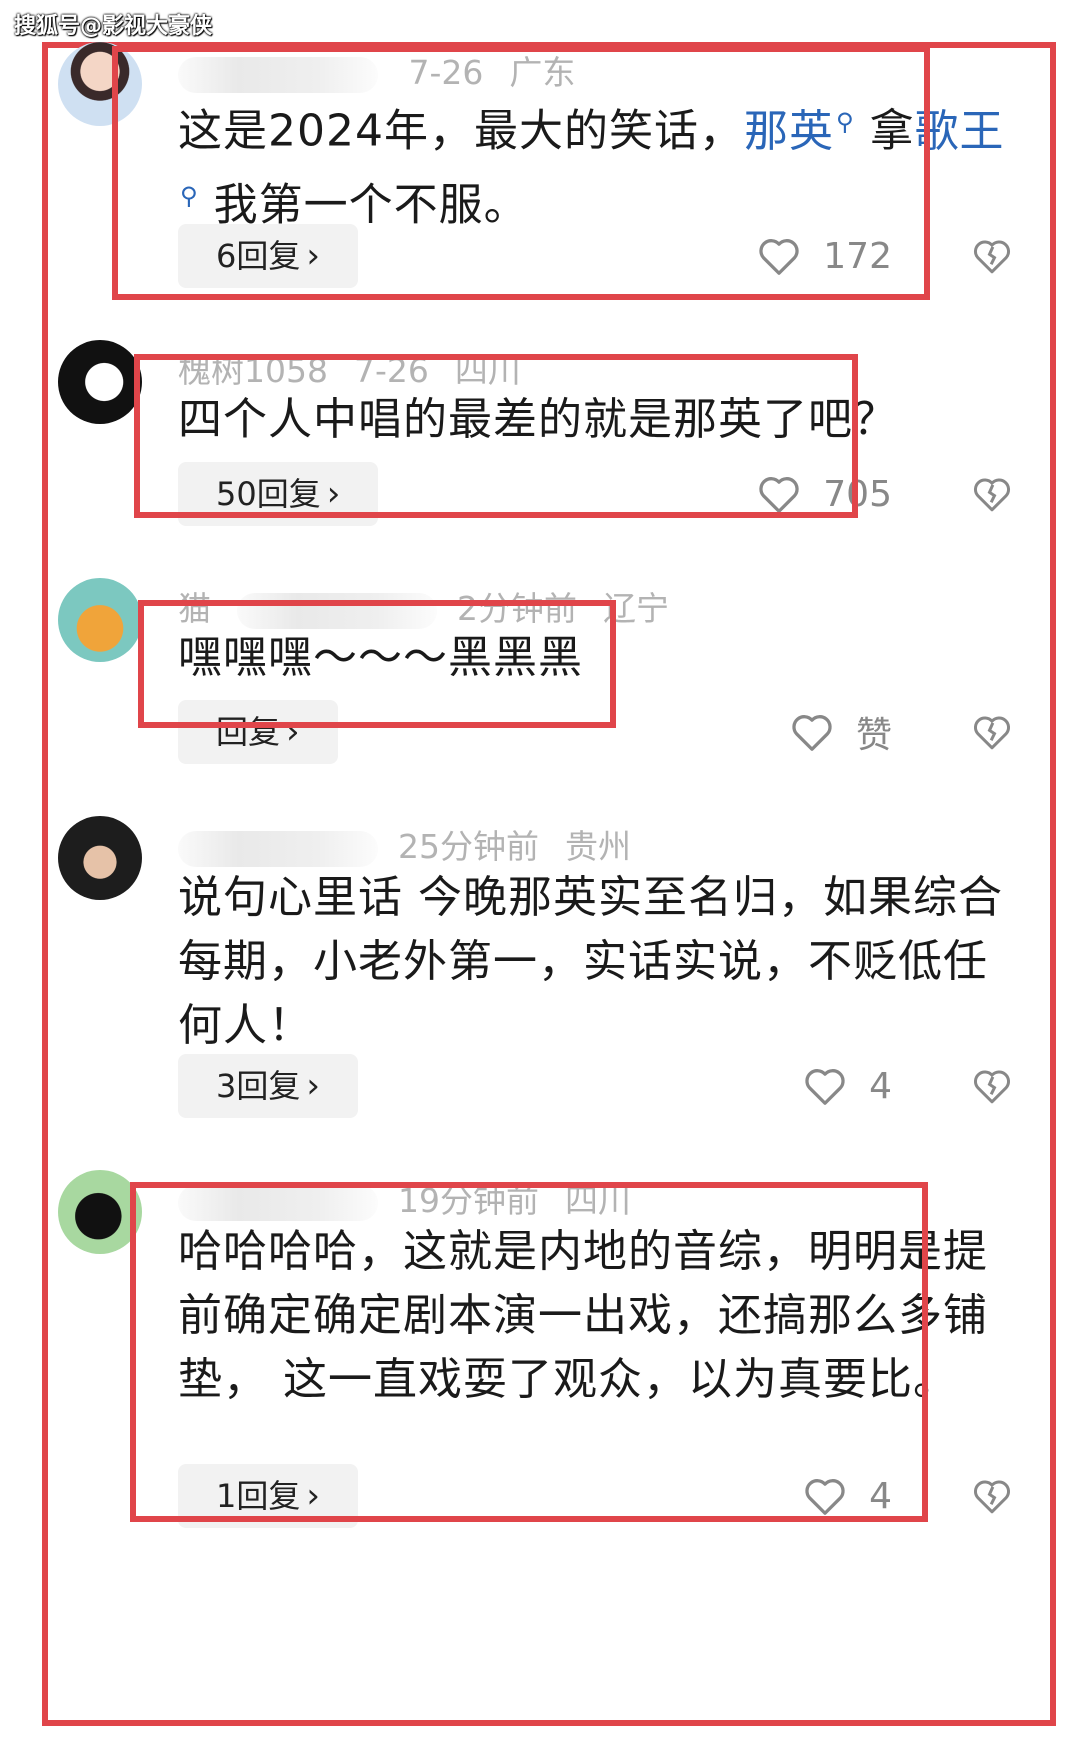 The image size is (1080, 1742). Describe the element at coordinates (258, 732) in the screenshot. I see `reply-button: 回复 ›` at that location.